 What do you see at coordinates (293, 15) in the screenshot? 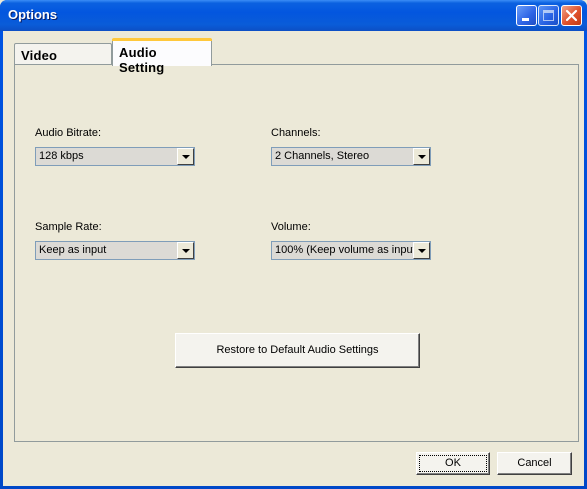
I see `title-bar: Options` at bounding box center [293, 15].